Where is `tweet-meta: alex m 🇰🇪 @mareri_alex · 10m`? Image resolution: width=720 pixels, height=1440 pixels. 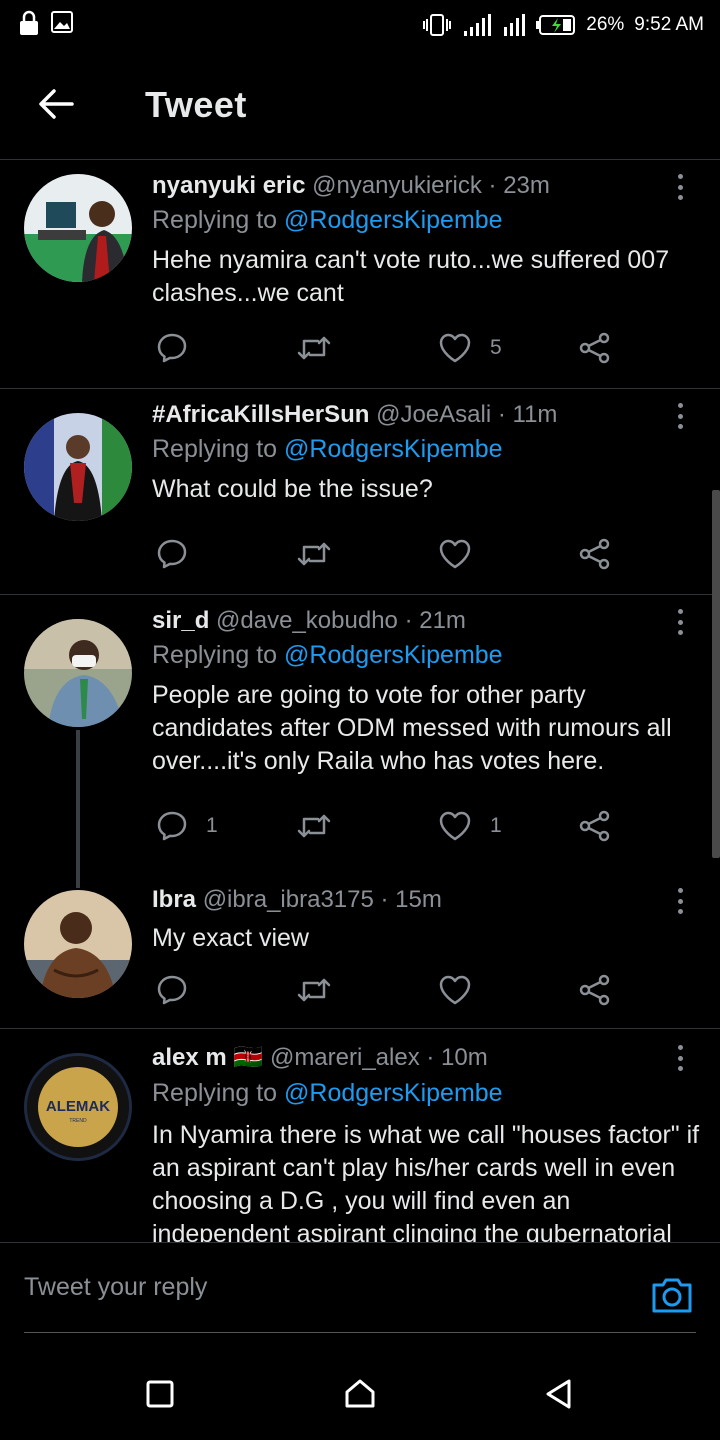
tweet-meta: alex m 🇰🇪 @mareri_alex · 10m is located at coordinates (320, 1057).